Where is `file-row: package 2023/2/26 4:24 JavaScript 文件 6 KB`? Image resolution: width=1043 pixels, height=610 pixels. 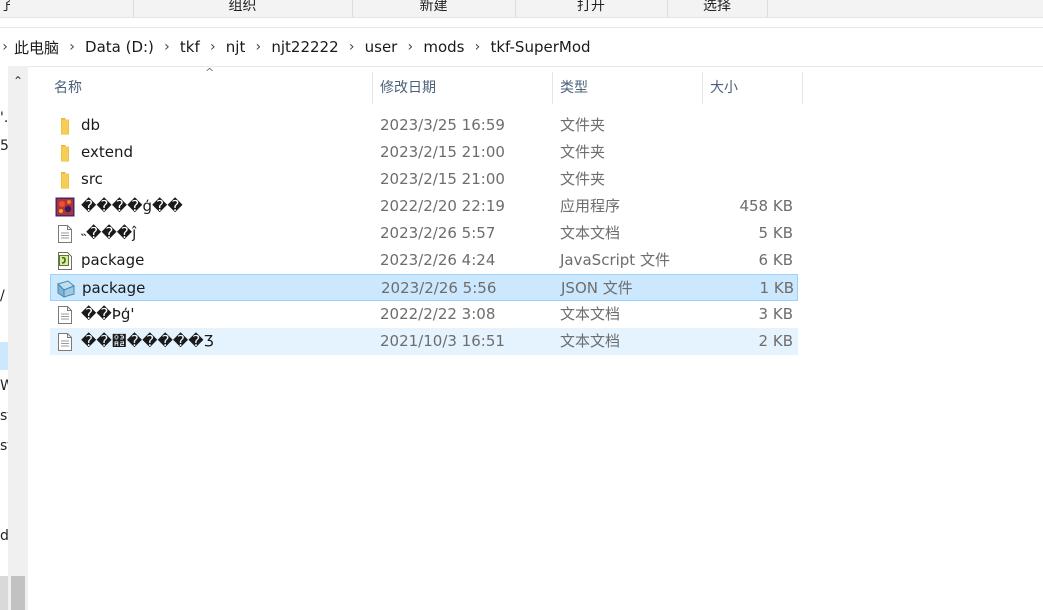 file-row: package 2023/2/26 4:24 JavaScript 文件 6 KB is located at coordinates (424, 260).